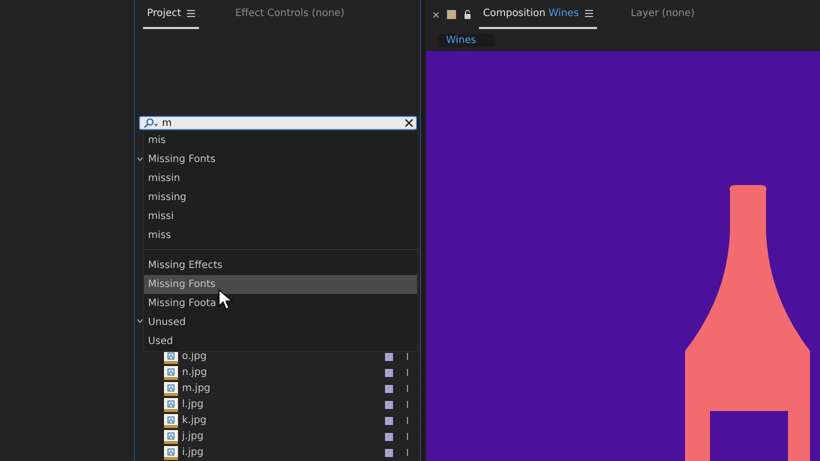 This screenshot has width=820, height=461. What do you see at coordinates (171, 14) in the screenshot?
I see `panel-tab: Project` at bounding box center [171, 14].